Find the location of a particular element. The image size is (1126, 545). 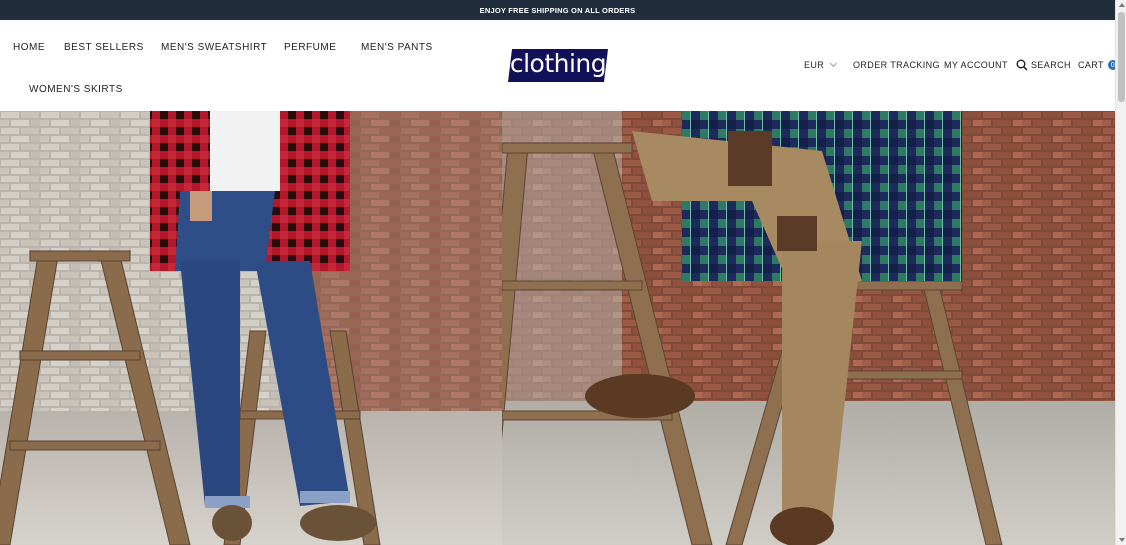

order-tracking-link: ORDER TRACKING is located at coordinates (896, 65).